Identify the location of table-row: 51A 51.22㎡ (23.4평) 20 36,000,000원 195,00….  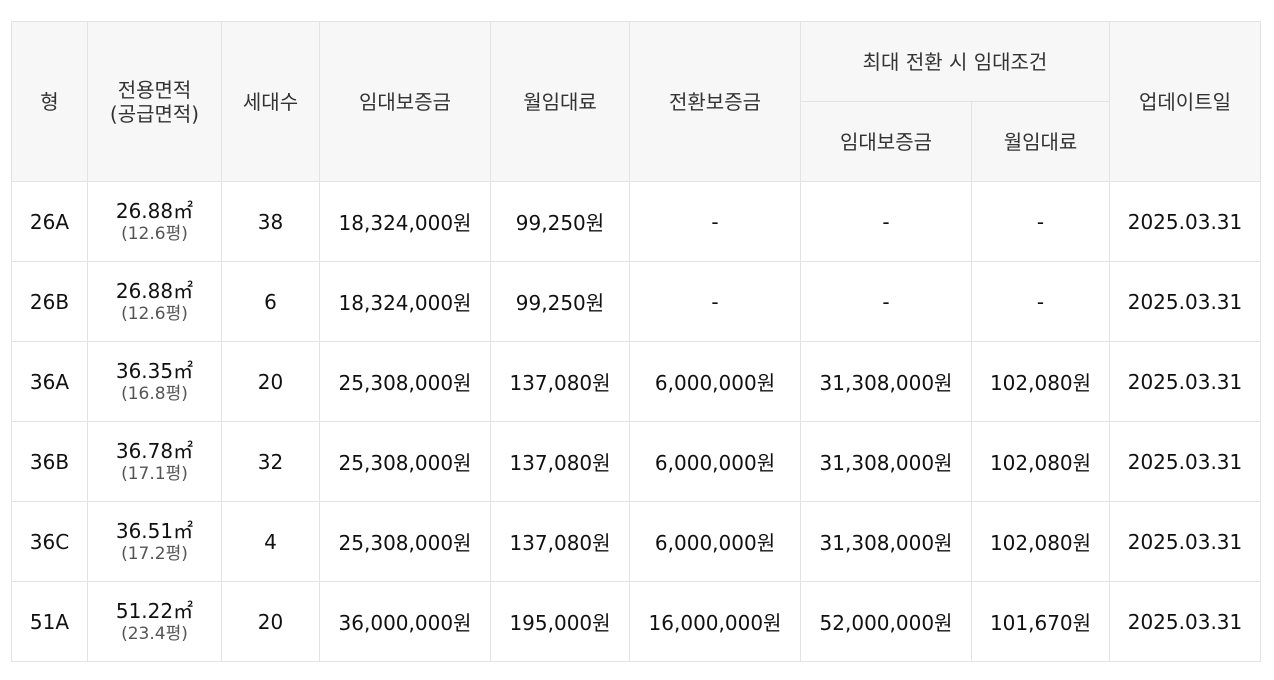
(636, 621).